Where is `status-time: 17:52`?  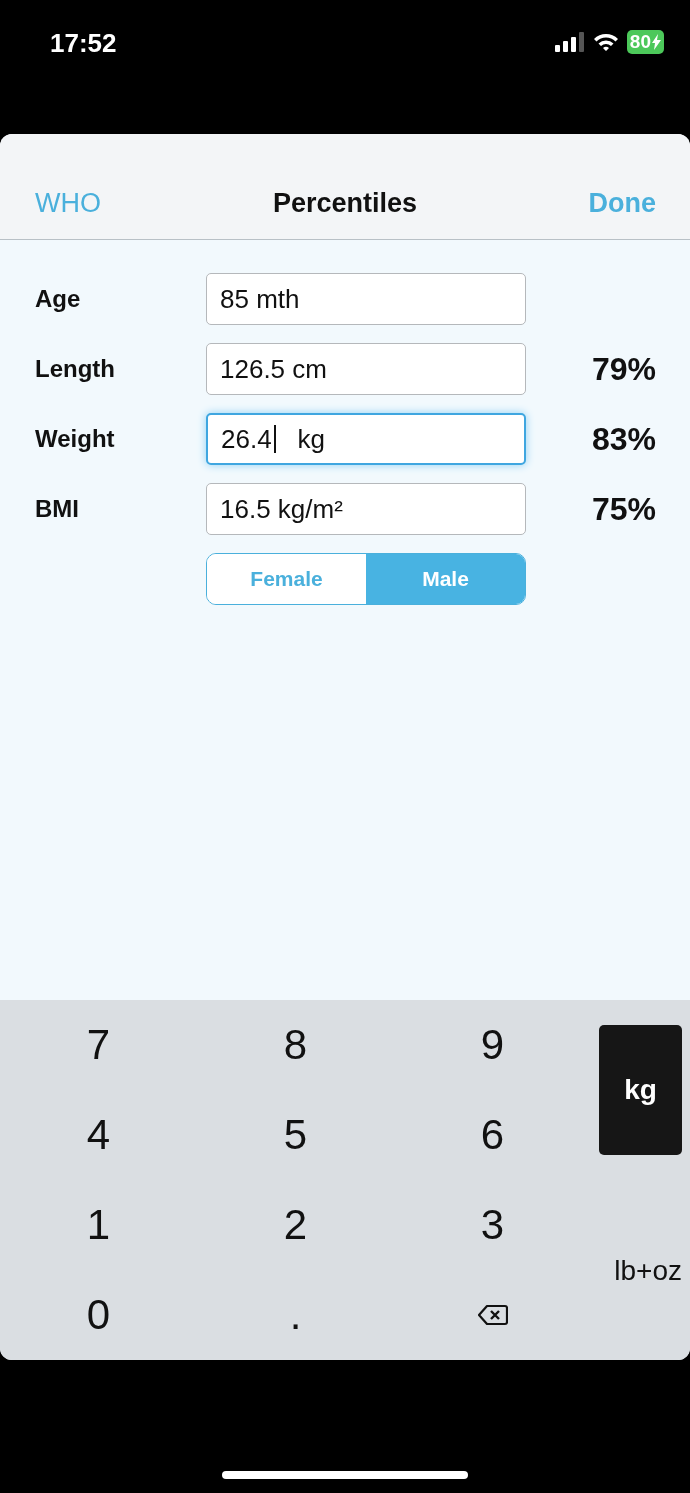 status-time: 17:52 is located at coordinates (83, 43).